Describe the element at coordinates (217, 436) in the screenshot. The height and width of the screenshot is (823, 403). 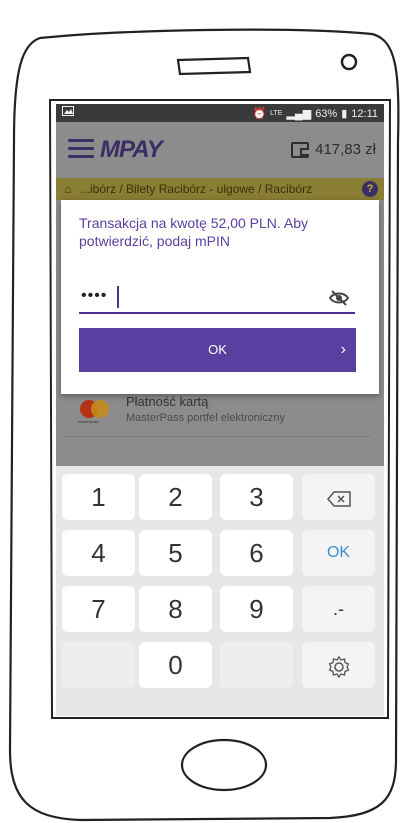
I see `divider` at that location.